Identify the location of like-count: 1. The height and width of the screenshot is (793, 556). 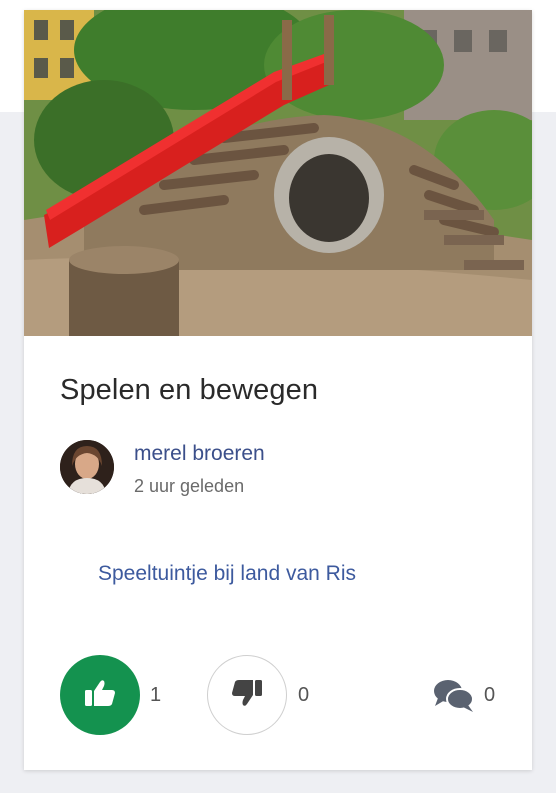
(156, 695).